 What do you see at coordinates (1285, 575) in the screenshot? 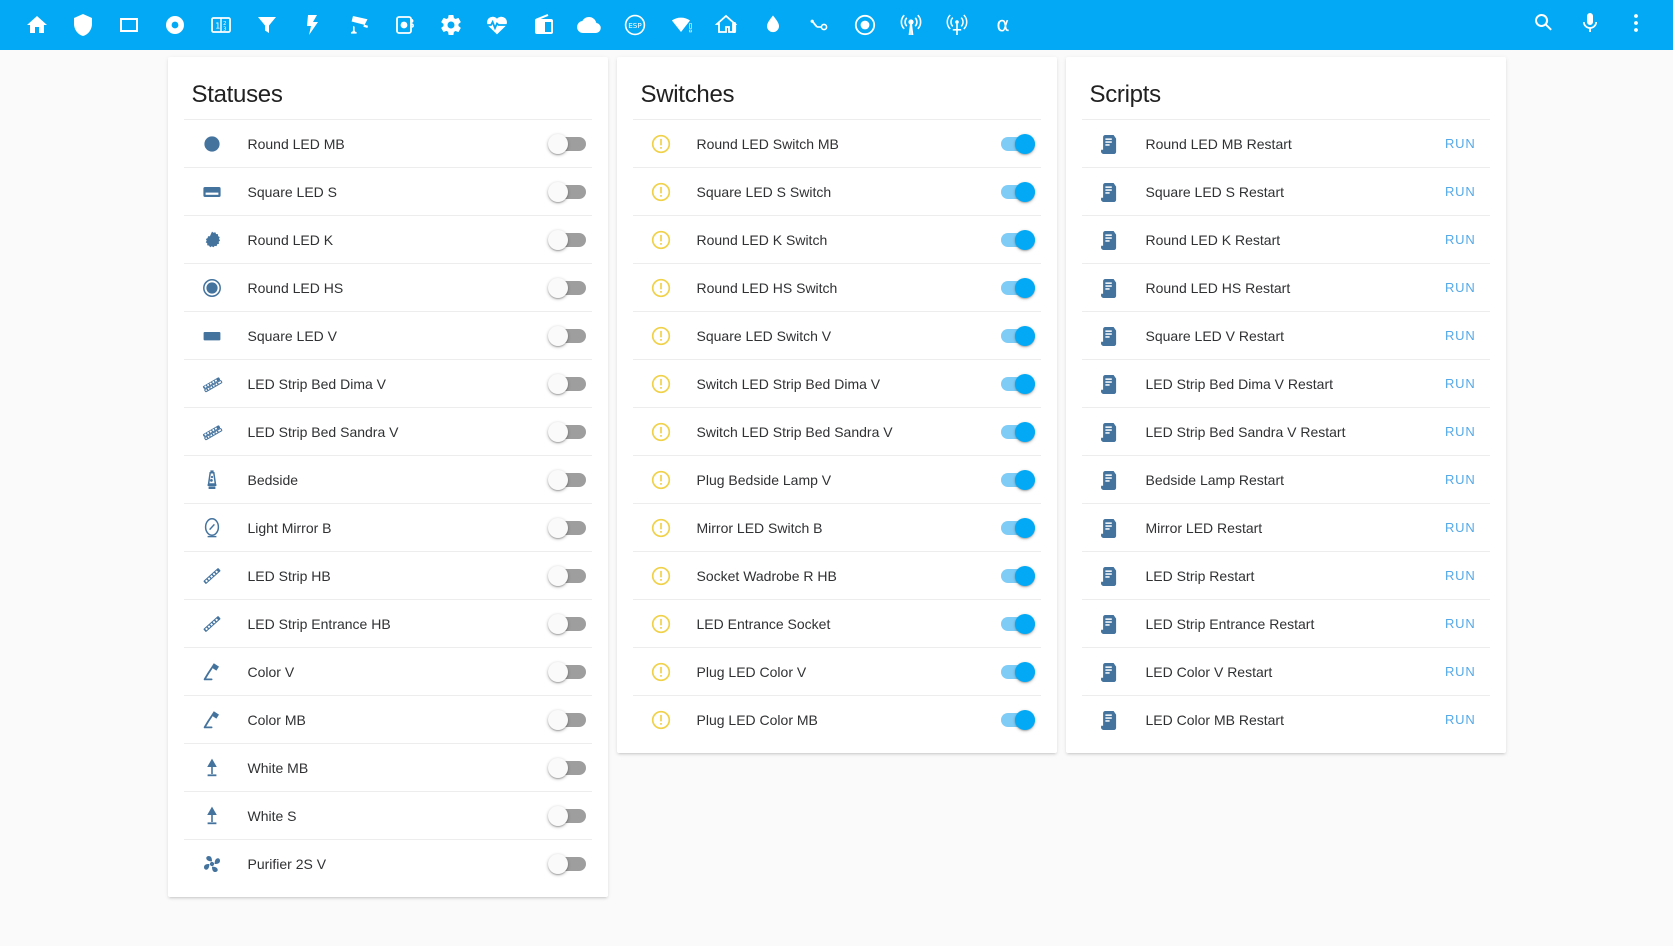
I see `entity-row: LED Strip Restart RUN` at bounding box center [1285, 575].